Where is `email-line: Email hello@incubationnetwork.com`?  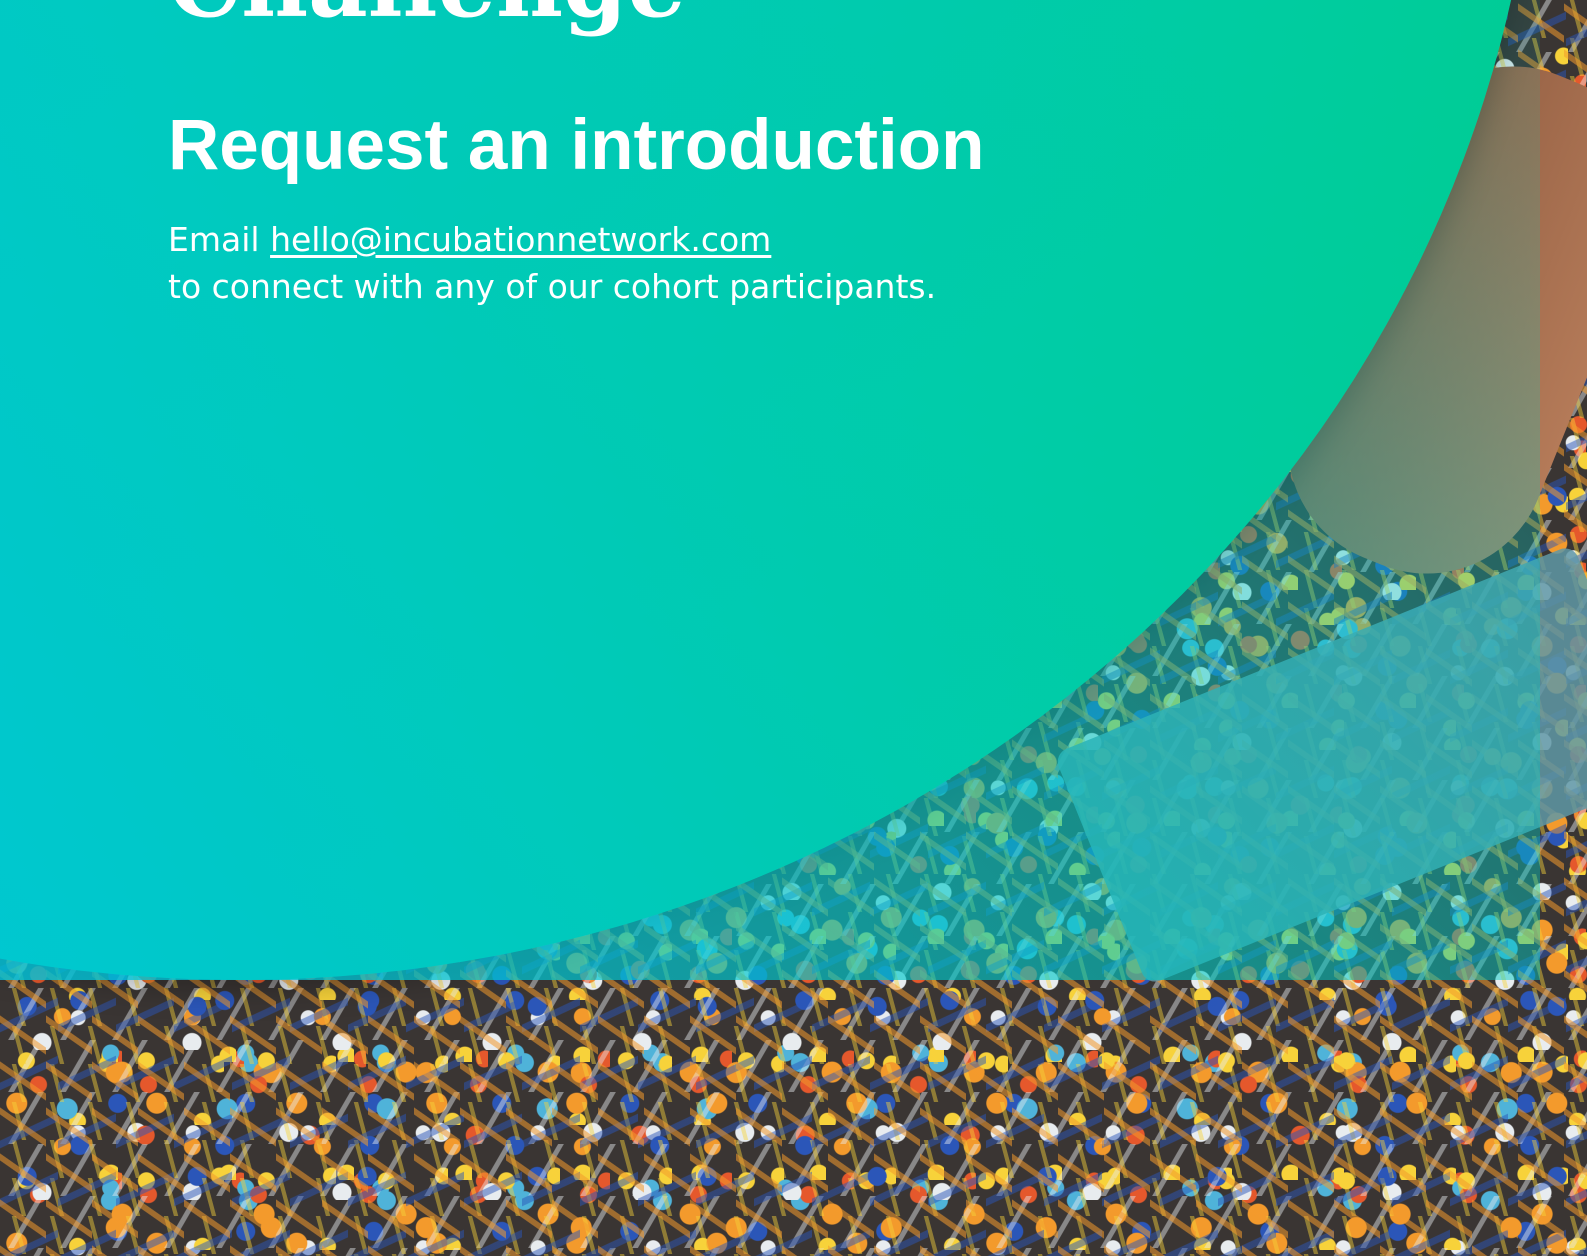
email-line: Email hello@incubationnetwork.com is located at coordinates (552, 239).